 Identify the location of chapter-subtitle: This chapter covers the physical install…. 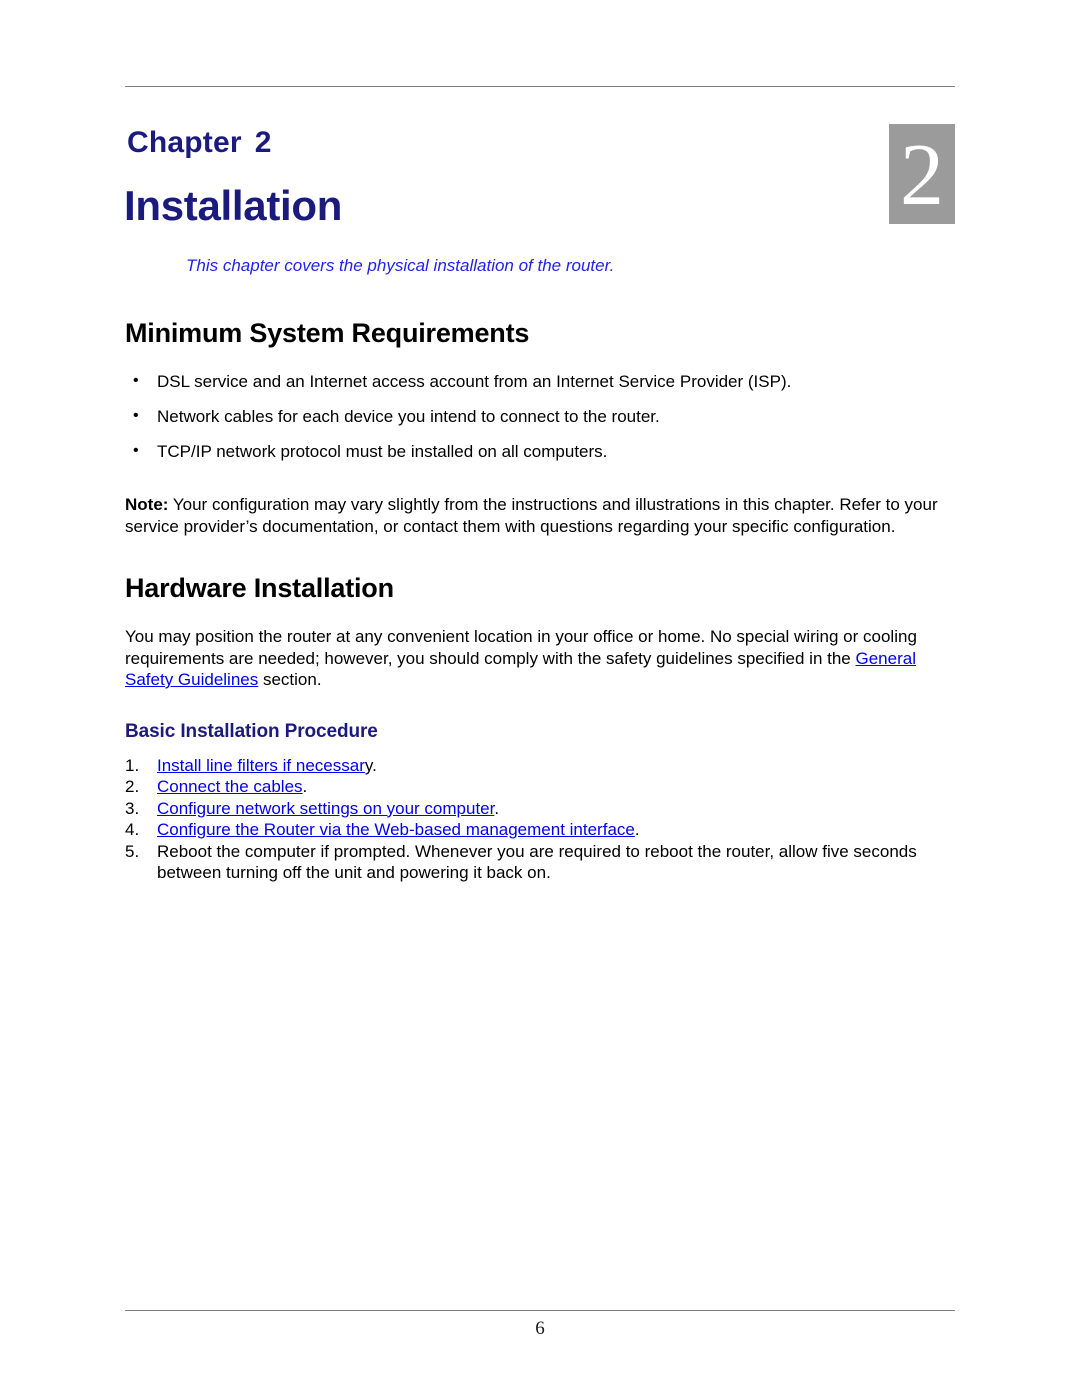
(400, 265).